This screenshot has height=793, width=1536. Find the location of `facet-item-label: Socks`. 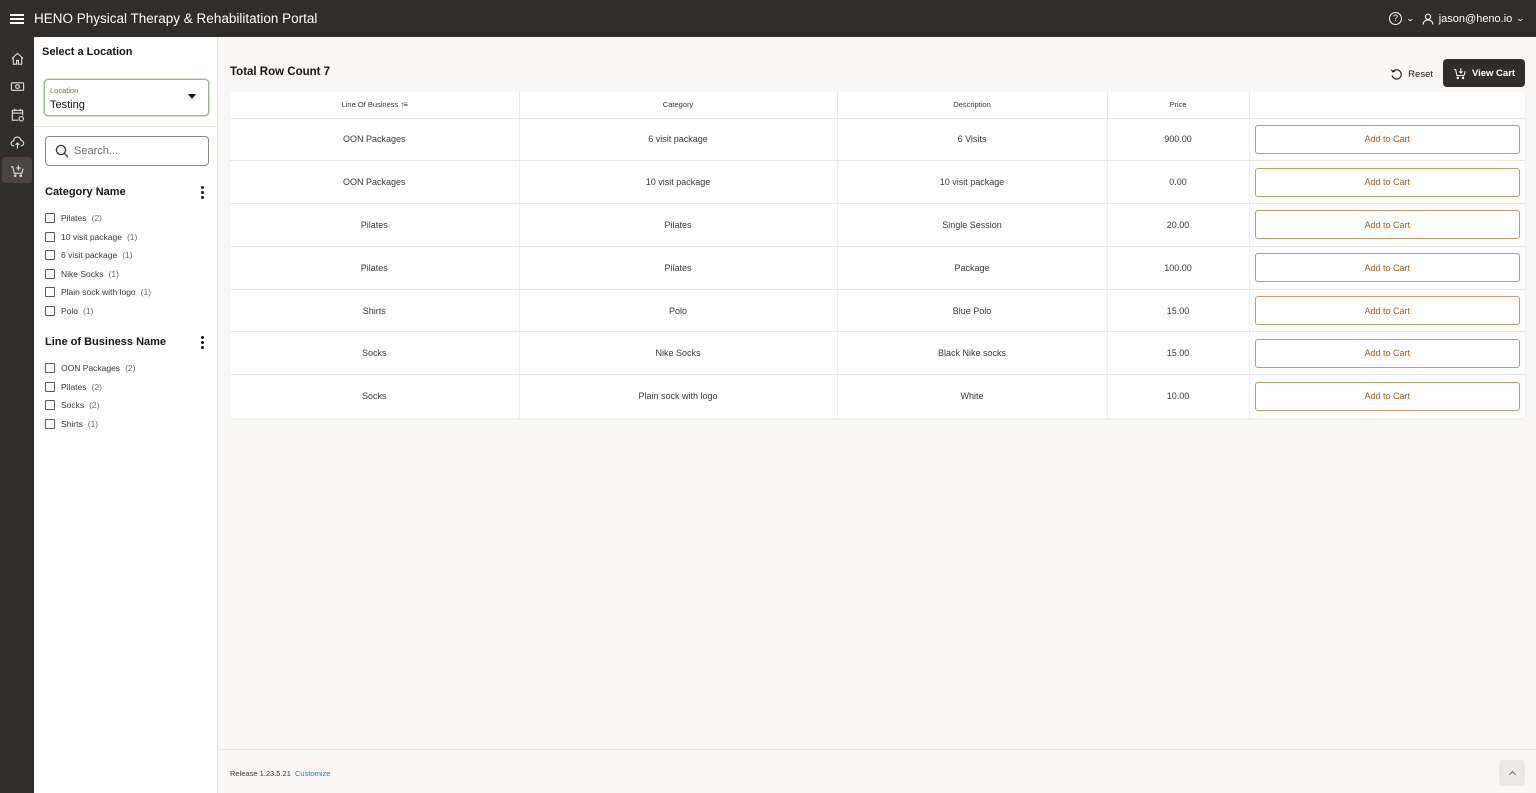

facet-item-label: Socks is located at coordinates (73, 405).